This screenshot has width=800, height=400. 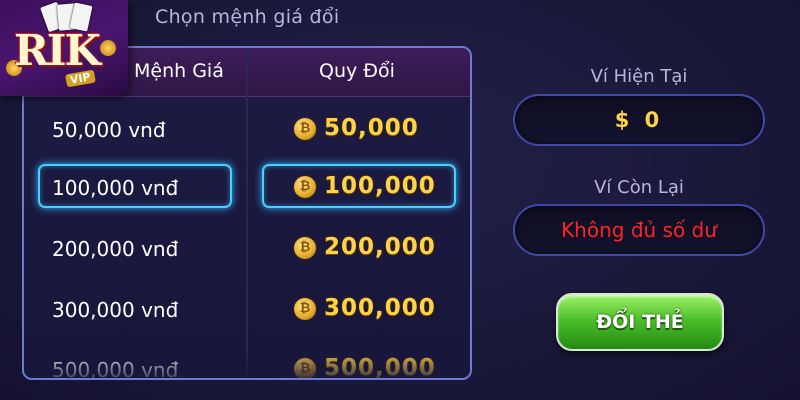 What do you see at coordinates (135, 247) in the screenshot?
I see `denomination-option-200000: 200,000 vnđ` at bounding box center [135, 247].